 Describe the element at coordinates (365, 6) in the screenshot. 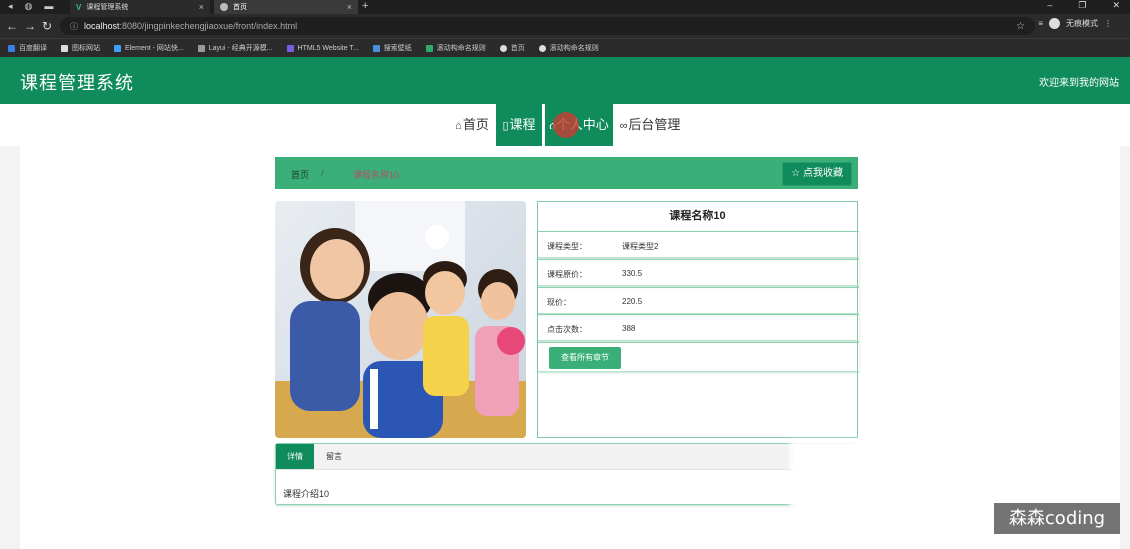

I see `new-tab-icon: +` at that location.